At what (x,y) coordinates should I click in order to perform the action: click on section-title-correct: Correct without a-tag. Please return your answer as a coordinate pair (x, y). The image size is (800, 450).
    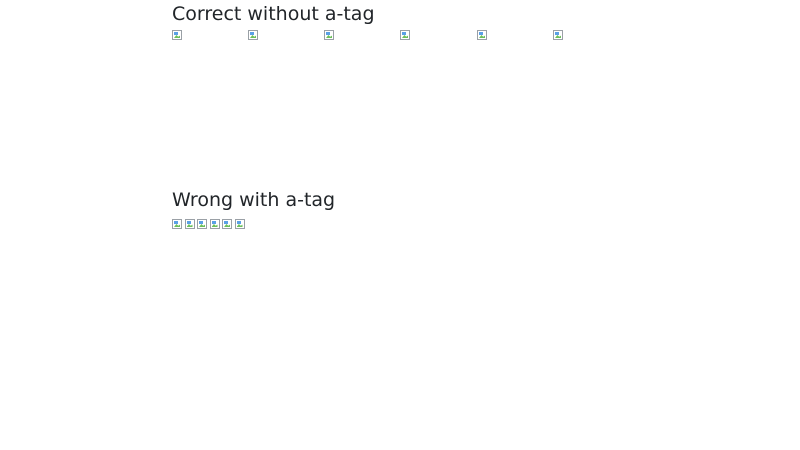
    Looking at the image, I should click on (273, 14).